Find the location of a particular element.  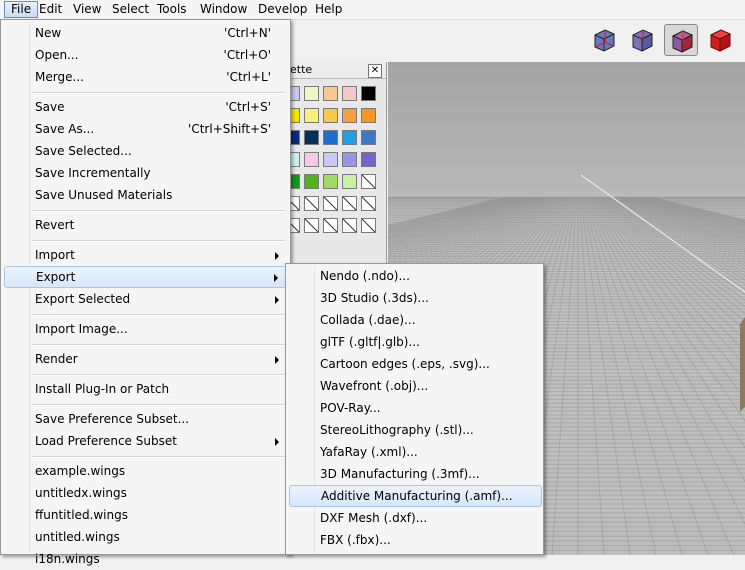

red-cube-icon is located at coordinates (720, 40).